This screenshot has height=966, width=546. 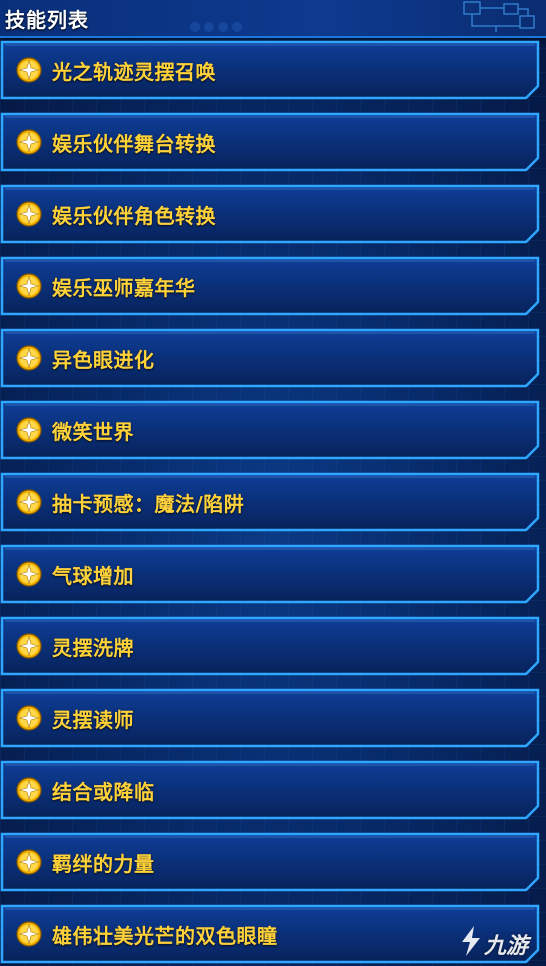 What do you see at coordinates (270, 142) in the screenshot?
I see `skill-list-item: 娱乐伙伴舞台转换` at bounding box center [270, 142].